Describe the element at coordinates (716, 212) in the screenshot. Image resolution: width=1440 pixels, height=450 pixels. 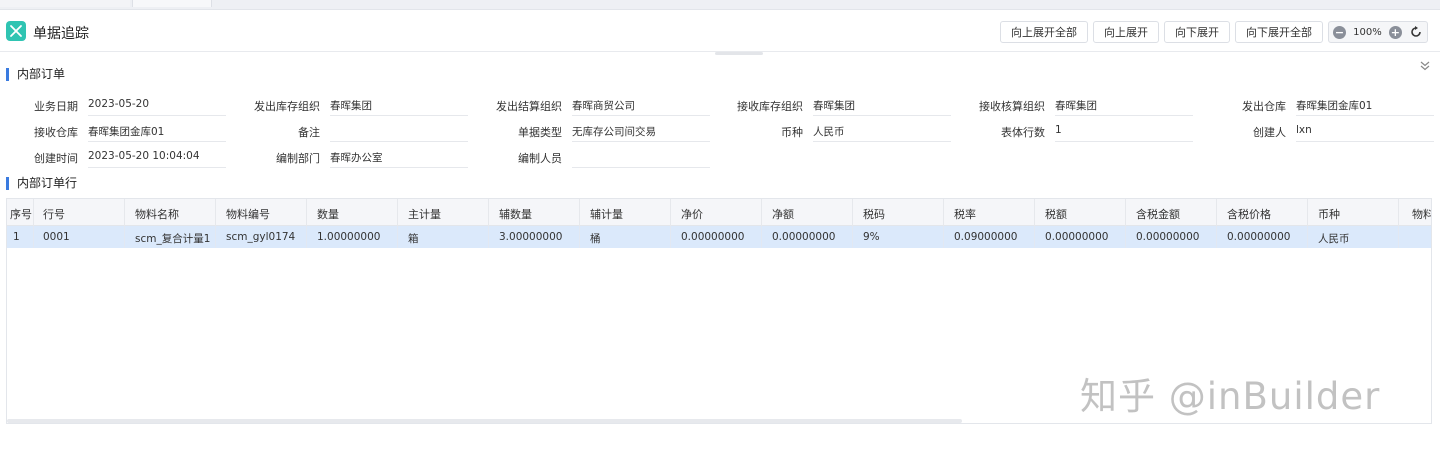
I see `col-header-net-price: 净价` at that location.